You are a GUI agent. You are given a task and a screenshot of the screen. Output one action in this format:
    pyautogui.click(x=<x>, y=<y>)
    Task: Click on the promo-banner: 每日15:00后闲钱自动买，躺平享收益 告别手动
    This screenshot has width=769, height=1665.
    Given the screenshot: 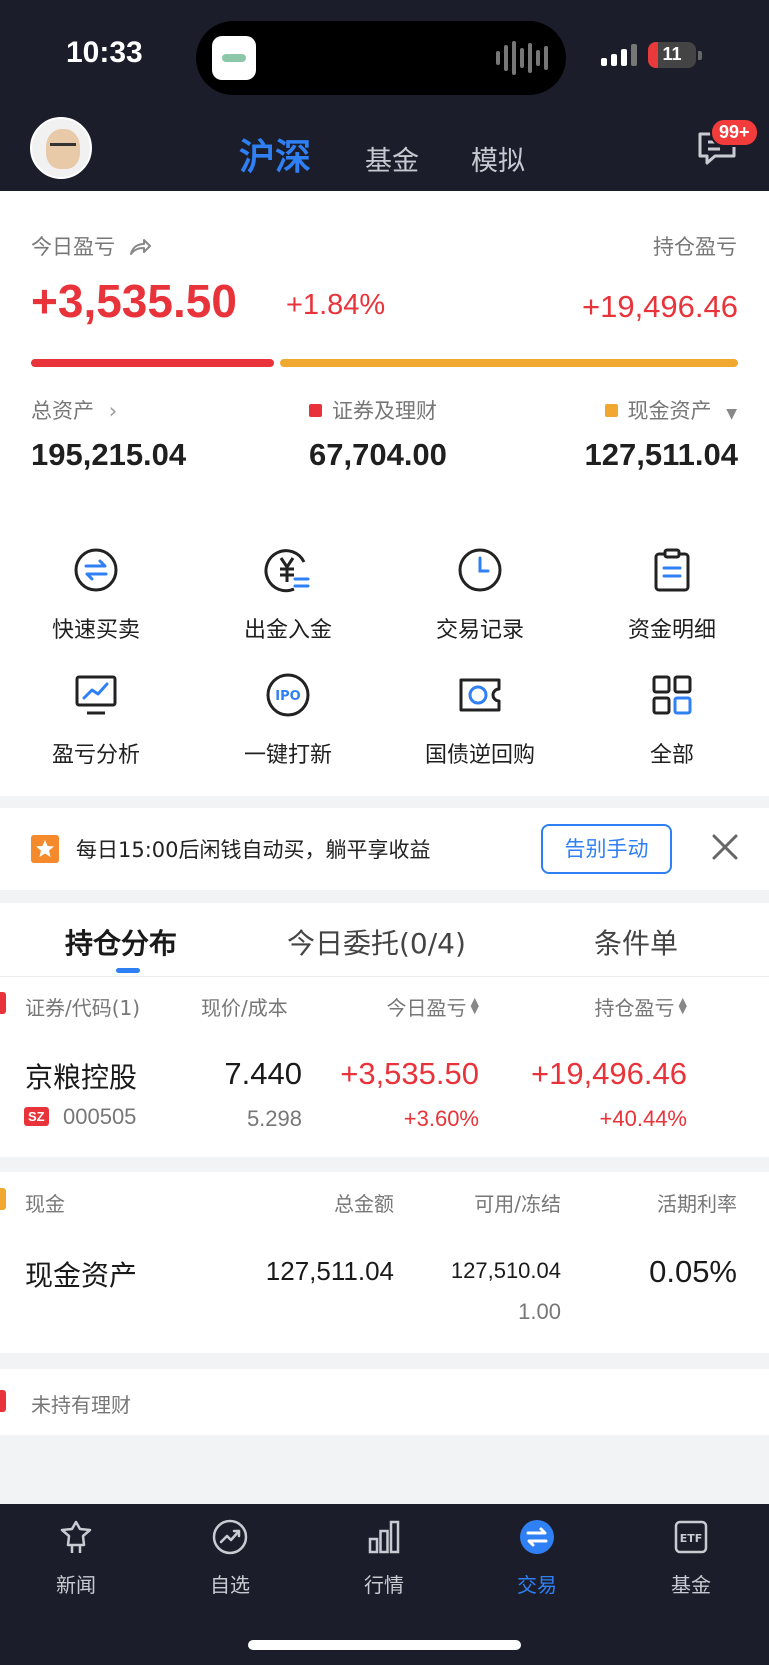 What is the action you would take?
    pyautogui.click(x=384, y=849)
    